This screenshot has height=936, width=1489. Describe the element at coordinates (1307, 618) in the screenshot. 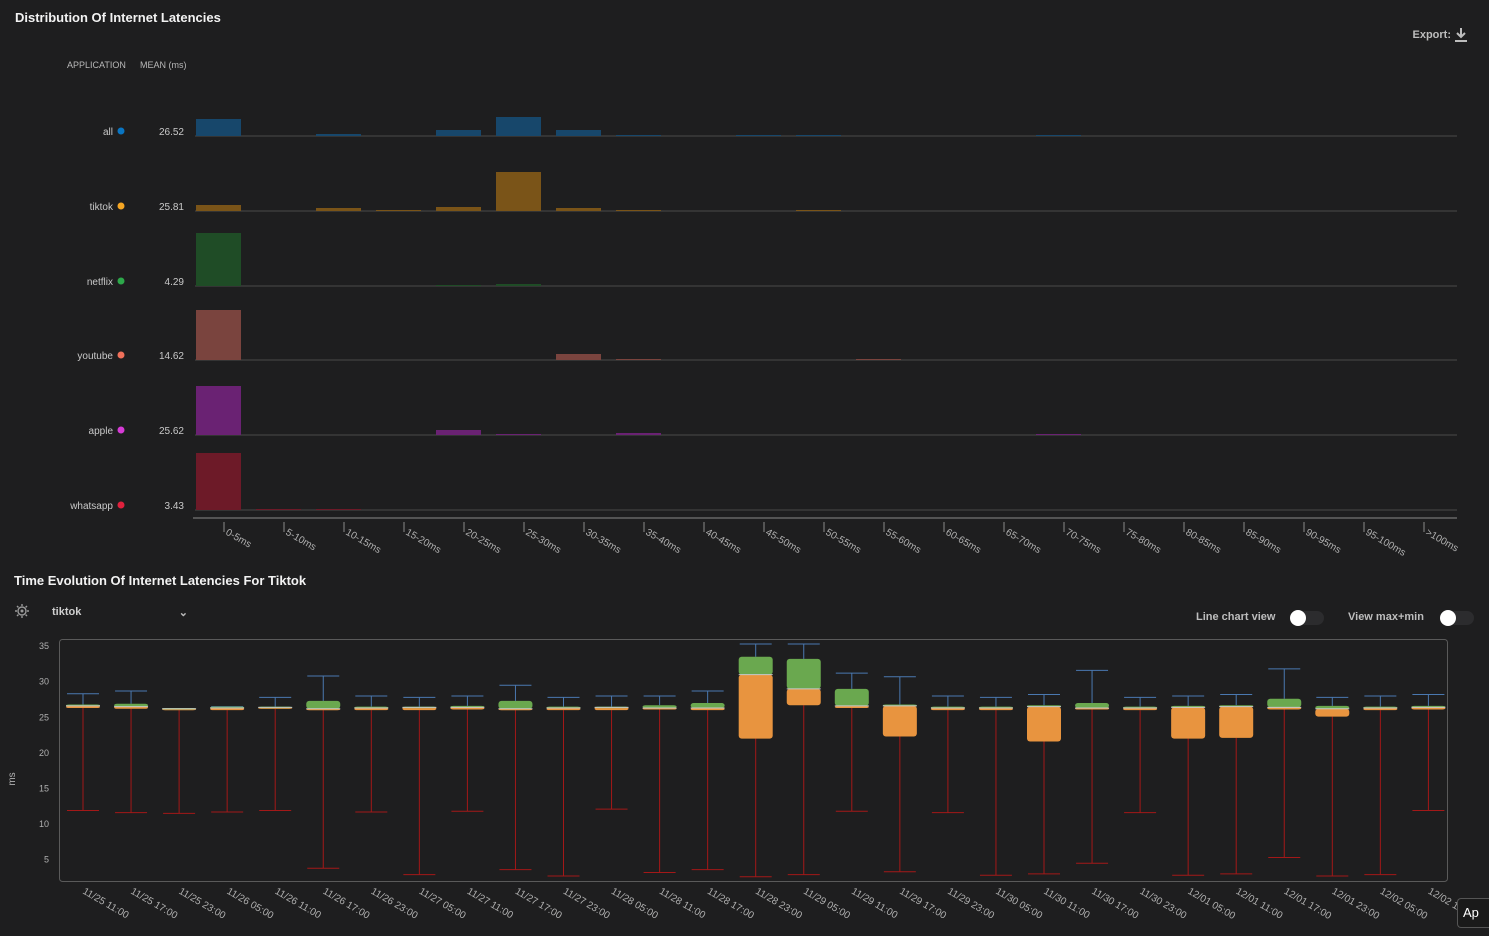

I see `line-chart-toggle` at that location.